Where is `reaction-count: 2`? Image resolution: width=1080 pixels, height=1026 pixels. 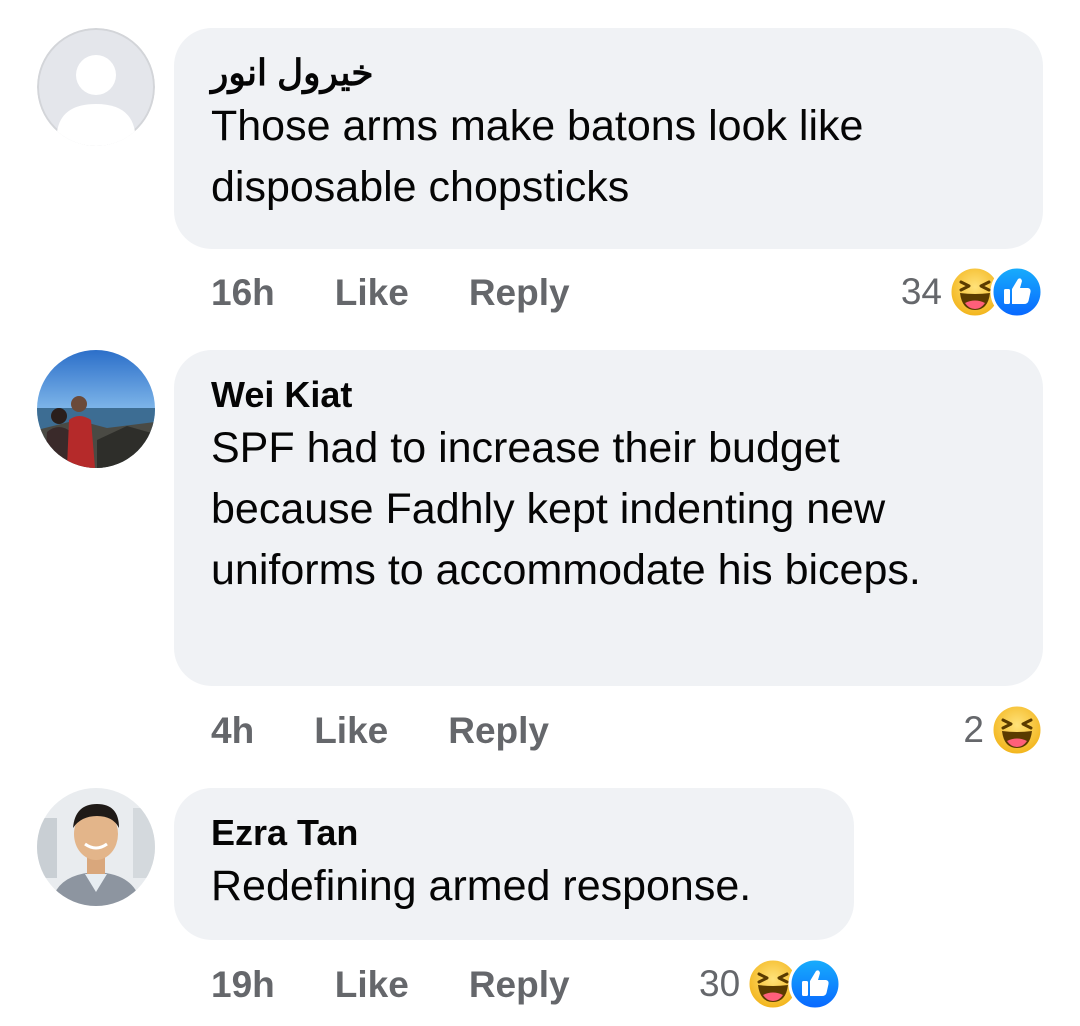 reaction-count: 2 is located at coordinates (973, 729).